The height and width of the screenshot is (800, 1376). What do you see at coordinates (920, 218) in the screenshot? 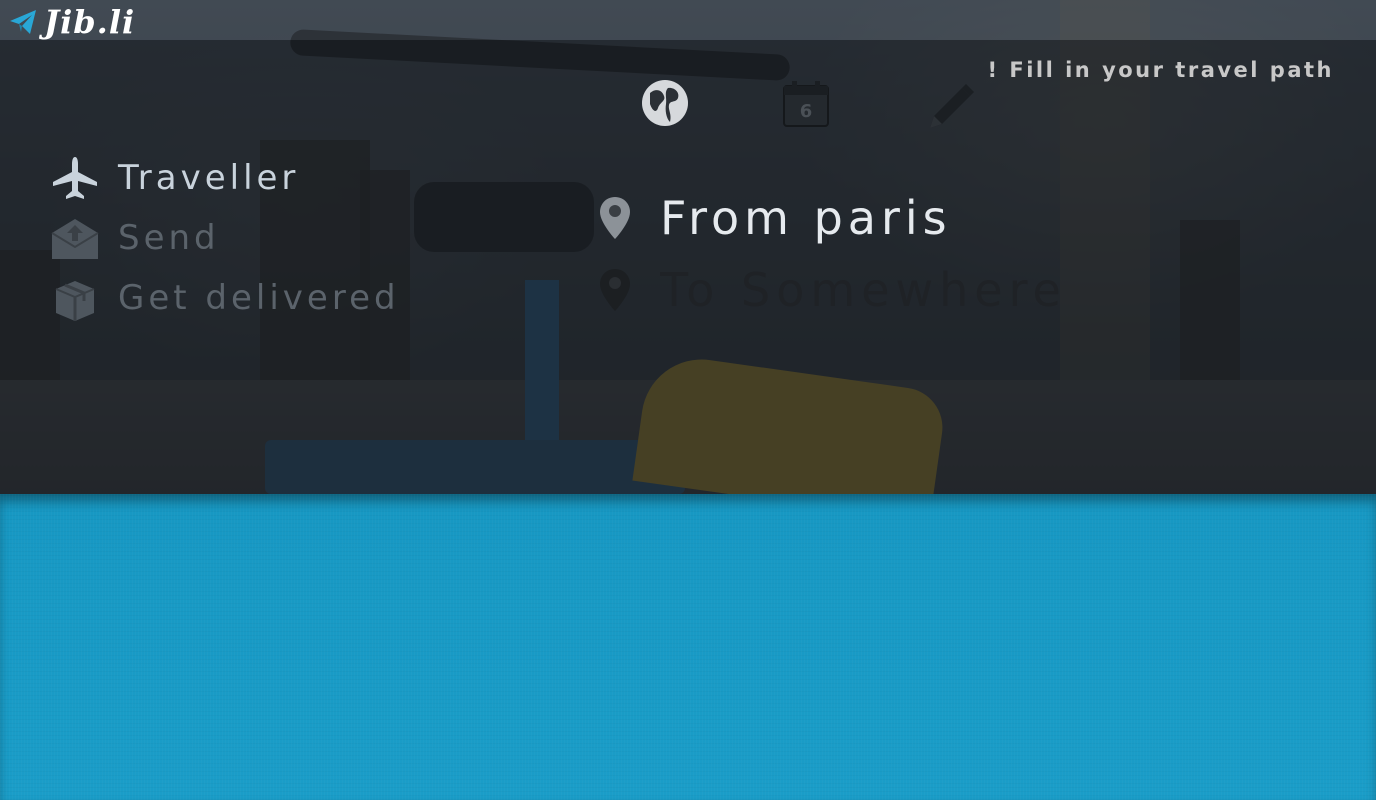
I see `origin-input` at bounding box center [920, 218].